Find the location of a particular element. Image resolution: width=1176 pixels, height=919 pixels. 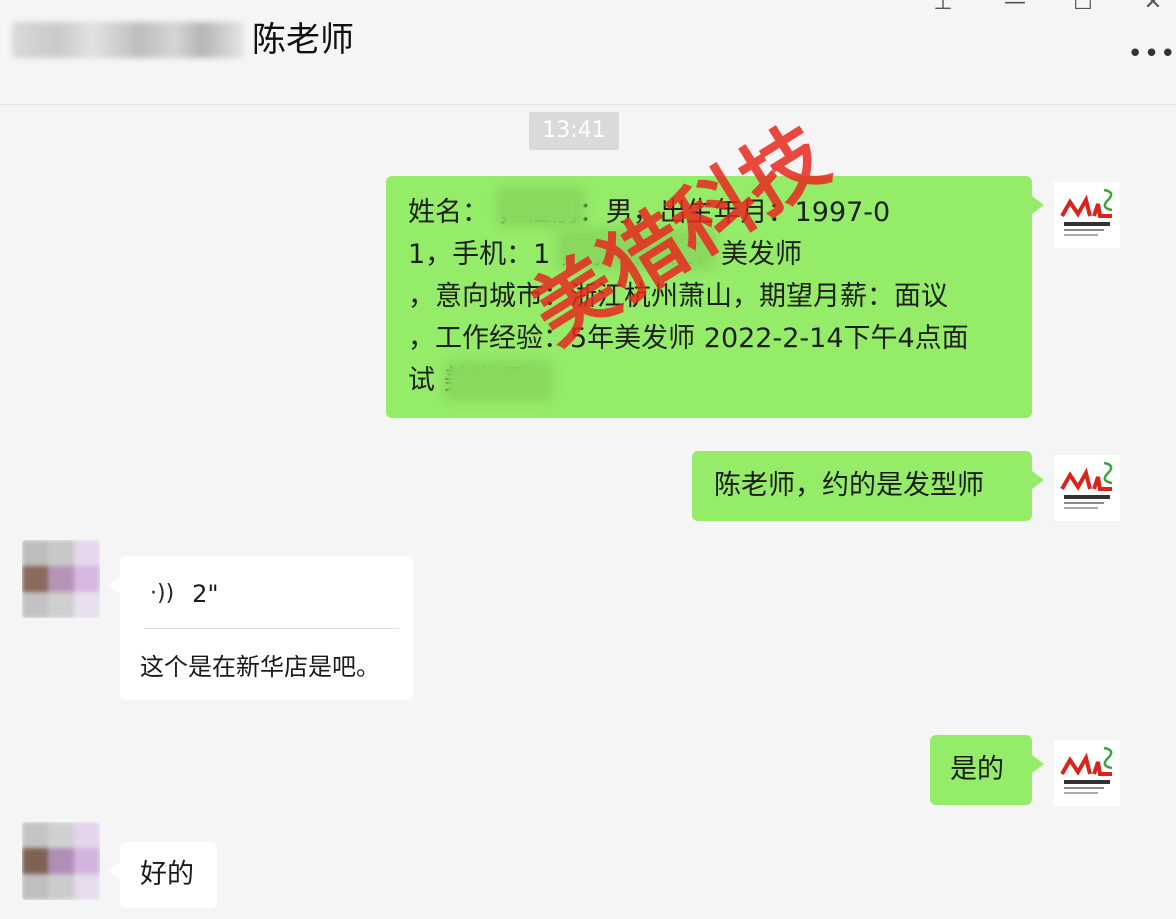

message-line: ，意向城市：浙江杭州萧山，期望月薪：面议 is located at coordinates (678, 296).